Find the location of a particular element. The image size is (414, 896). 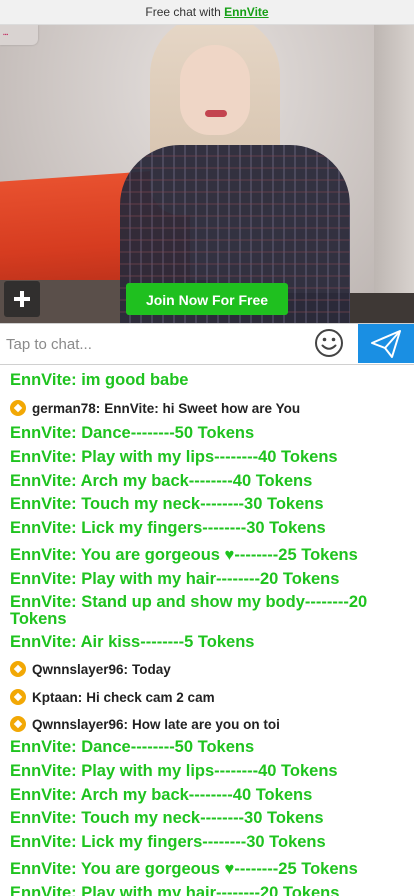

chat-bar is located at coordinates (207, 344).